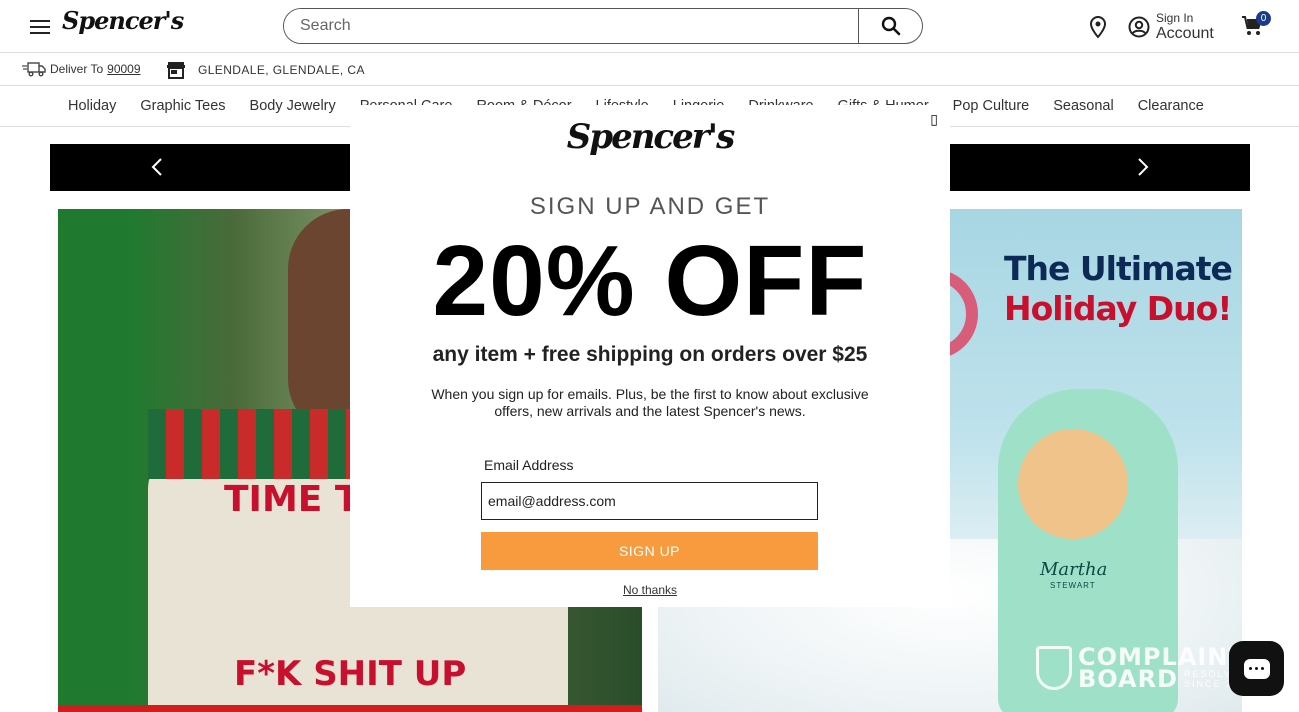 The image size is (1299, 712). I want to click on email-label: Email Address, so click(529, 465).